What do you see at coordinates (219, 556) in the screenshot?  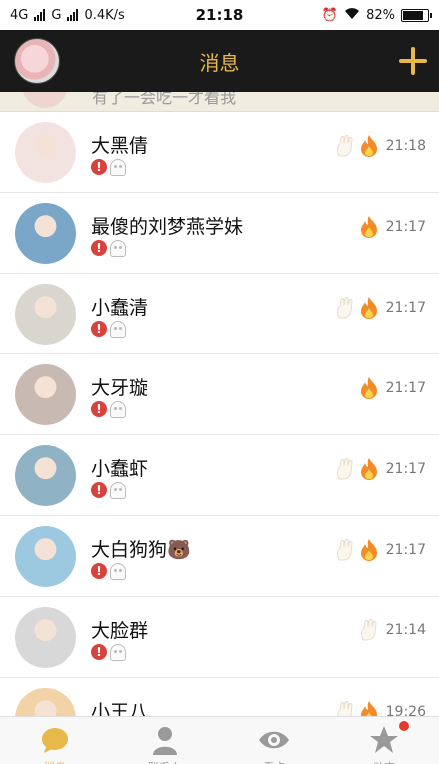 I see `conversation-row: 大白狗狗🐻! 21:17` at bounding box center [219, 556].